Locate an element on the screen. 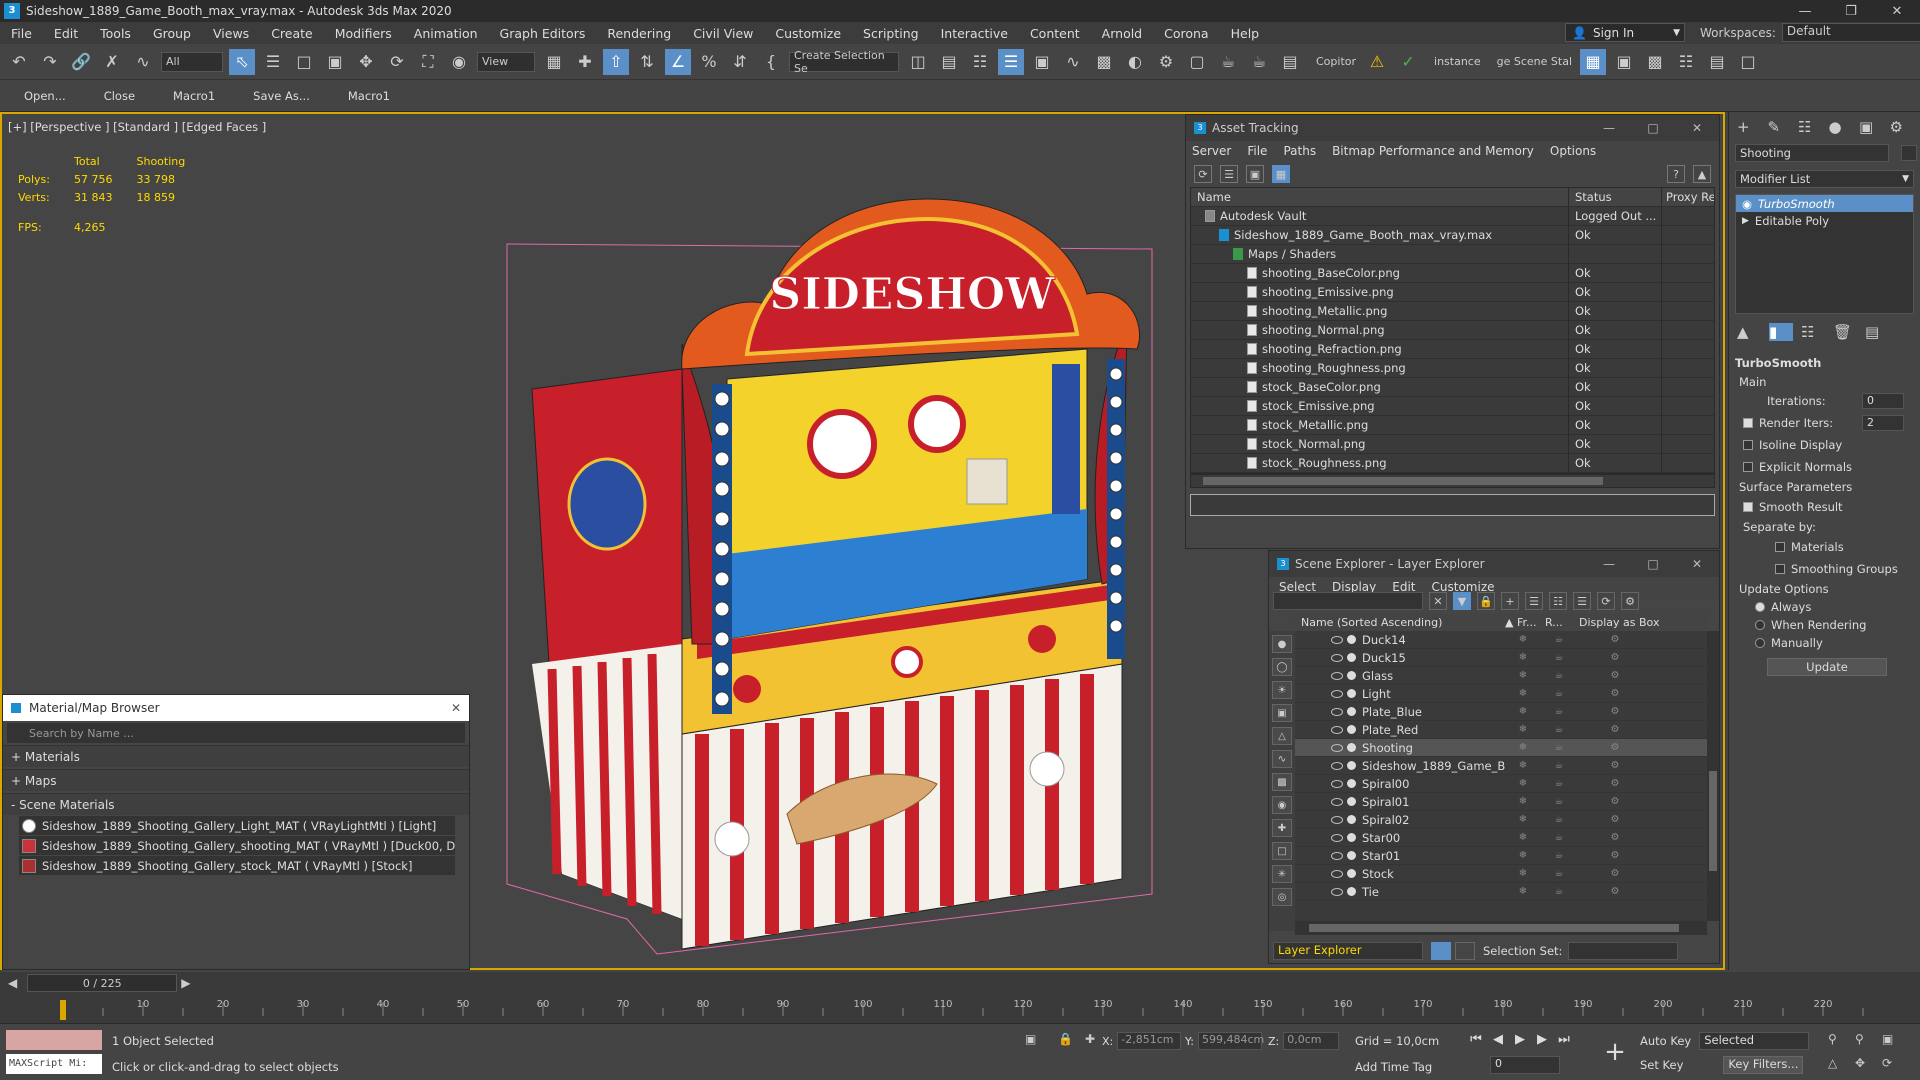 The image size is (1920, 1080). stack-layers-icon: ☰ is located at coordinates (1582, 601).